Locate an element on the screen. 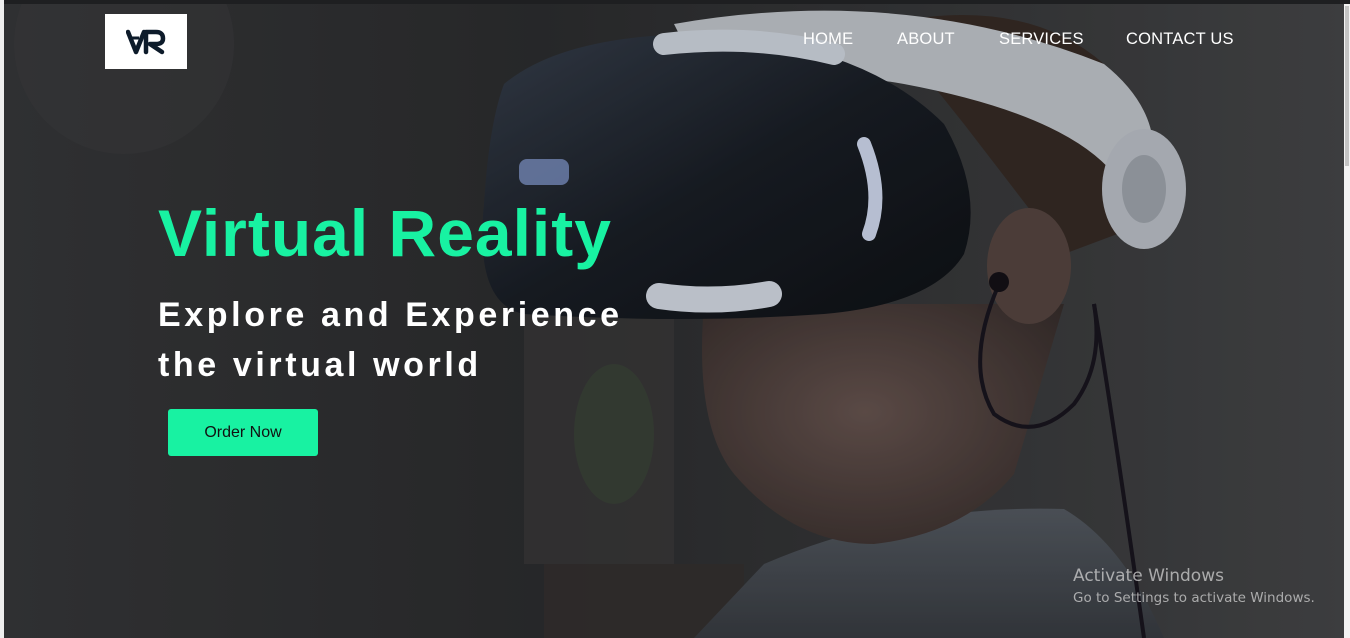  main-nav: HOME ABOUT SERVICES CONTACT US is located at coordinates (675, 41).